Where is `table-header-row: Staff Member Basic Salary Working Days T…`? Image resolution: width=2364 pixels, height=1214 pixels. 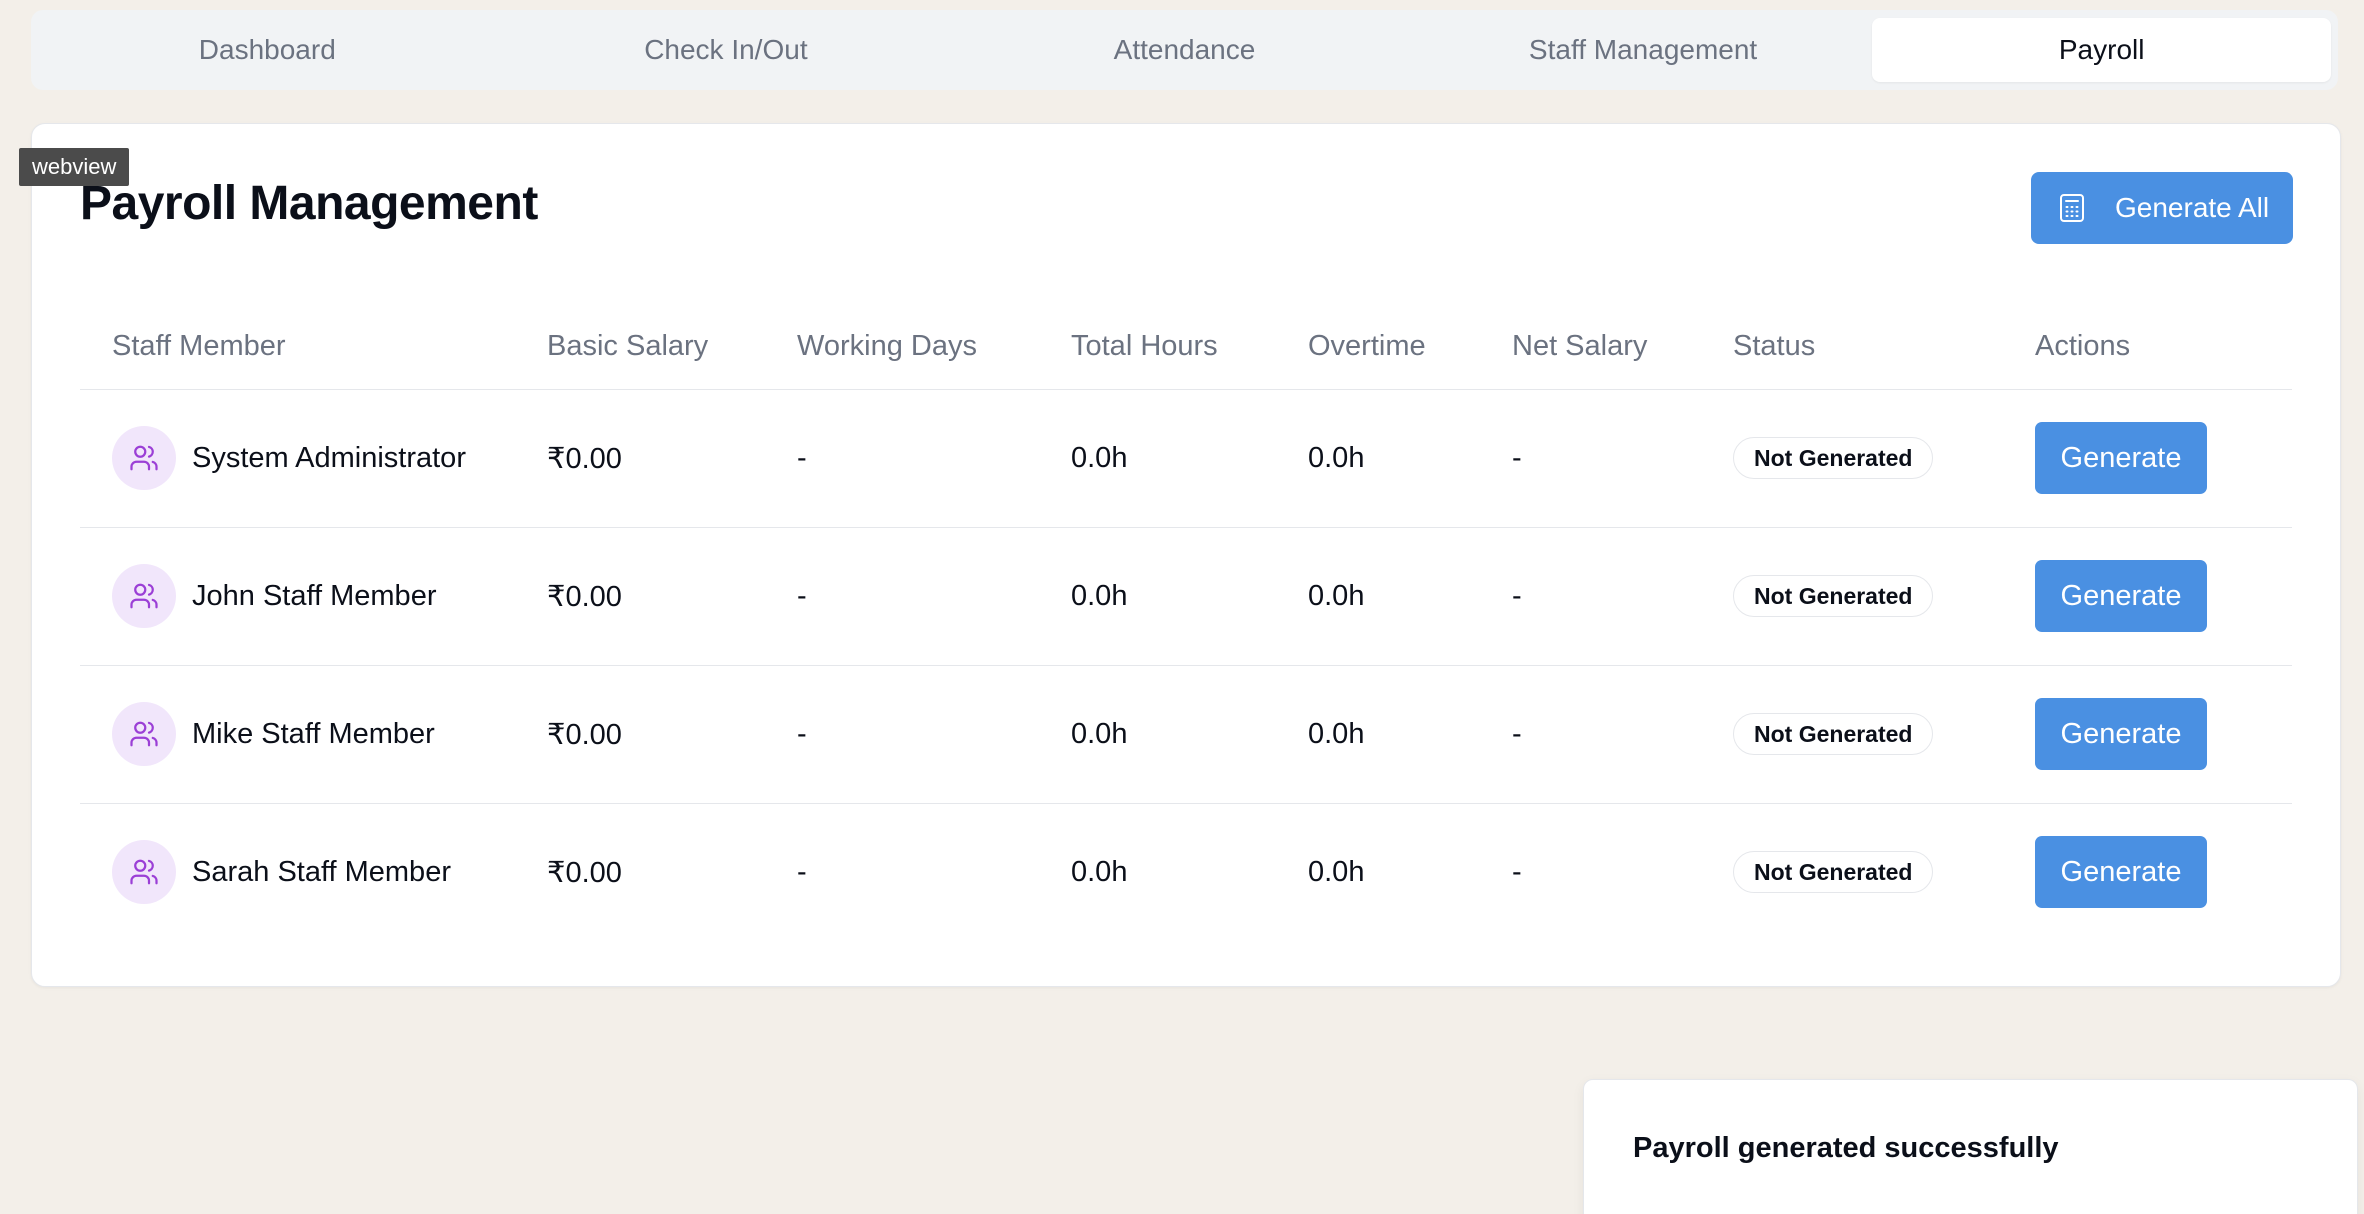
table-header-row: Staff Member Basic Salary Working Days T… is located at coordinates (1186, 347).